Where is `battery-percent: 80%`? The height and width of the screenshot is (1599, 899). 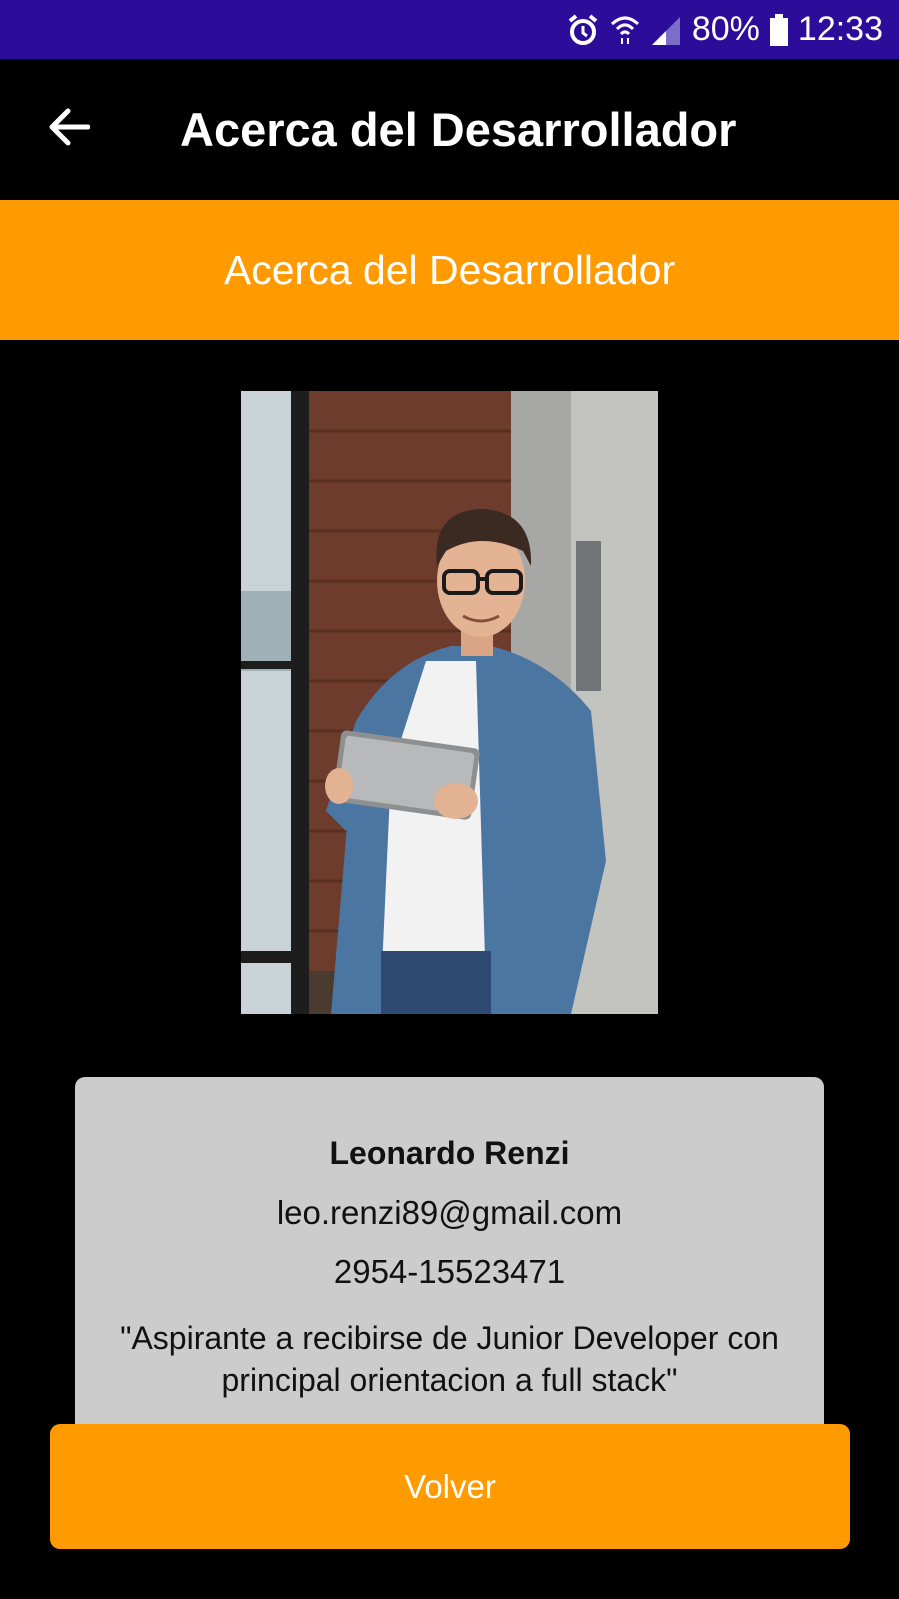
battery-percent: 80% is located at coordinates (725, 29).